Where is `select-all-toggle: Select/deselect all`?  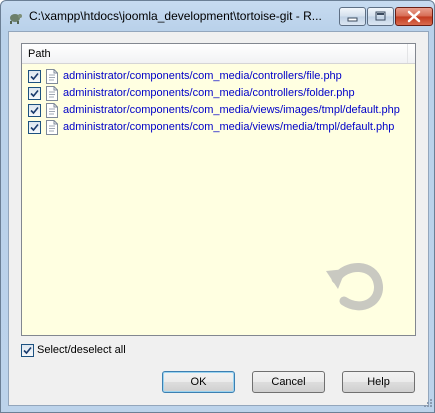
select-all-toggle: Select/deselect all is located at coordinates (96, 351).